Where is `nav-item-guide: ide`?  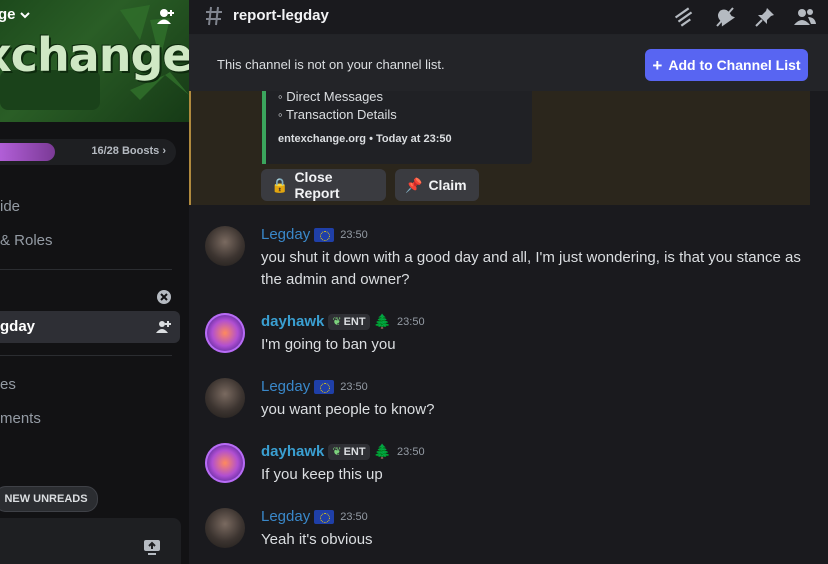 nav-item-guide: ide is located at coordinates (10, 206).